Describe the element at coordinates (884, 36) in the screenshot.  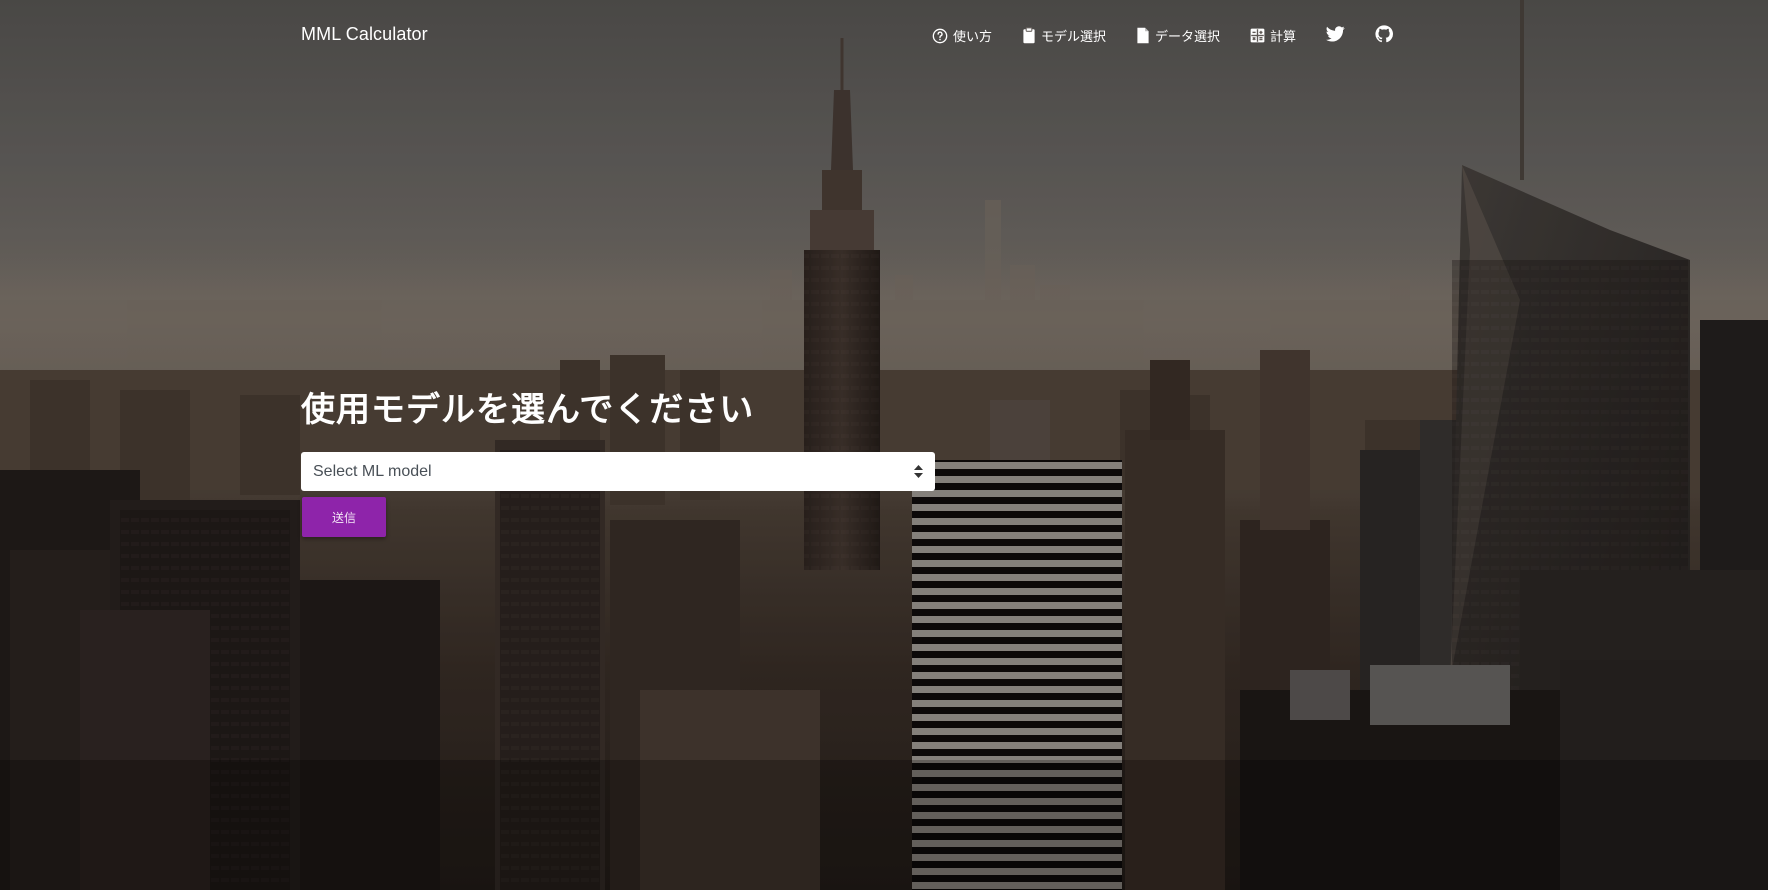
I see `top-navbar: MML Calculator 使い方 モデル選択 データ選択 計算` at that location.